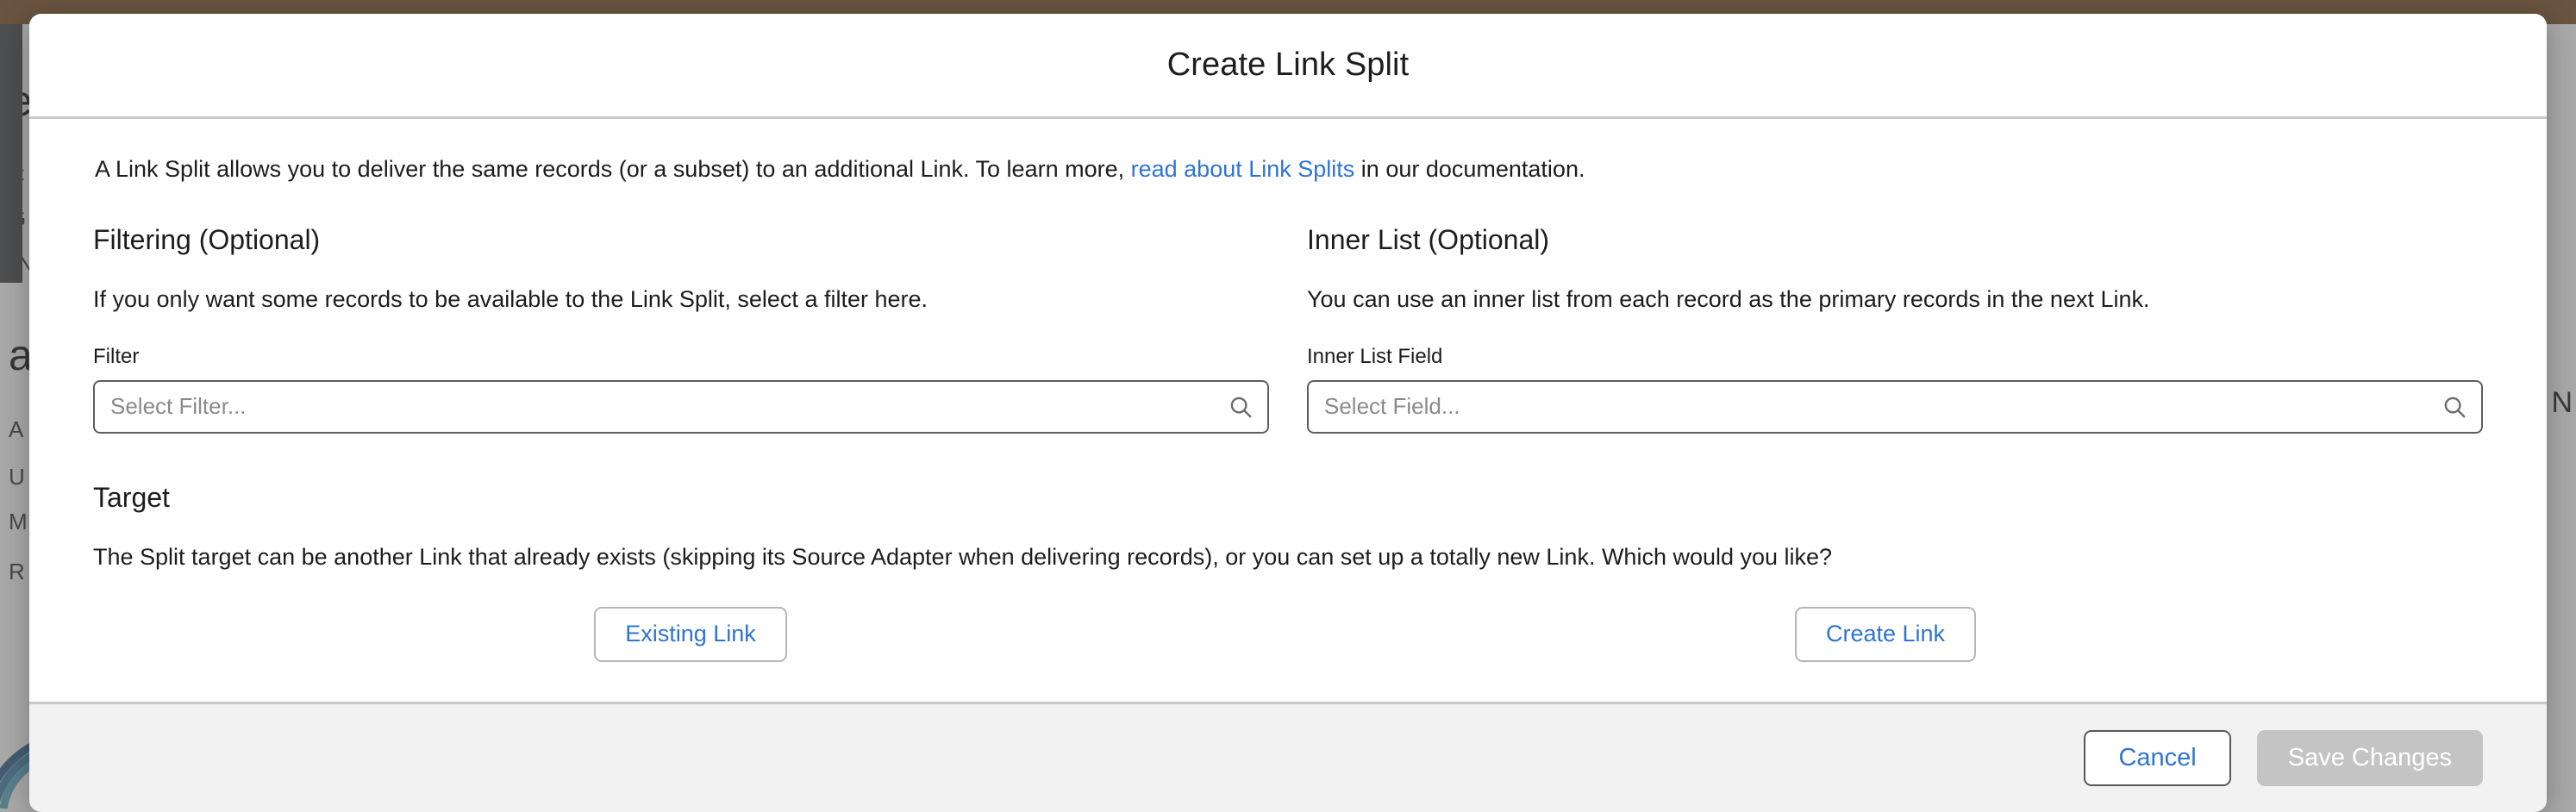  I want to click on target-choice-row: Existing Link Create Link, so click(1288, 634).